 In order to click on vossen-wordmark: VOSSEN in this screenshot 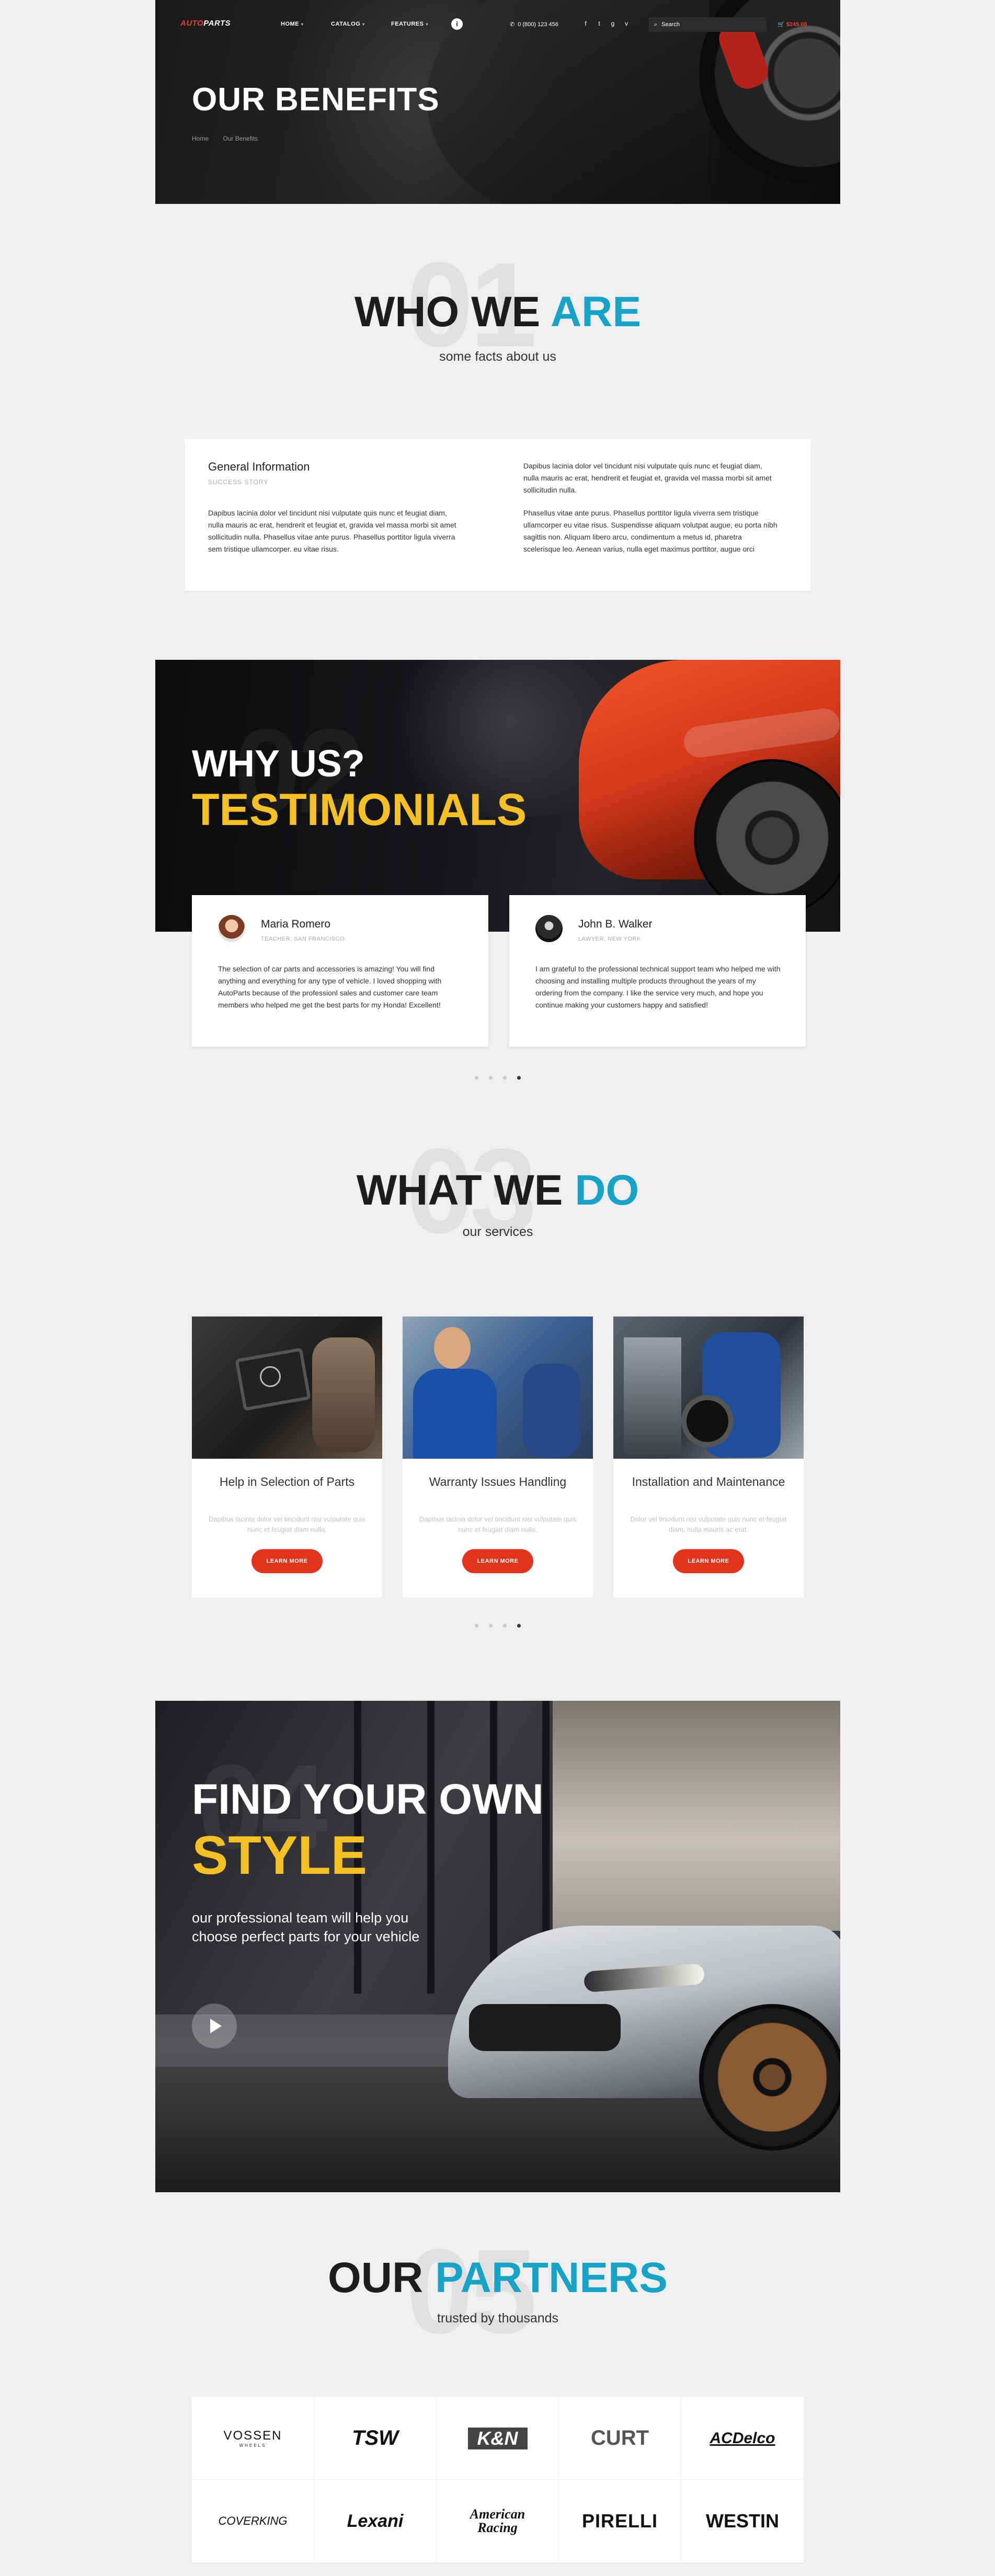, I will do `click(252, 2436)`.